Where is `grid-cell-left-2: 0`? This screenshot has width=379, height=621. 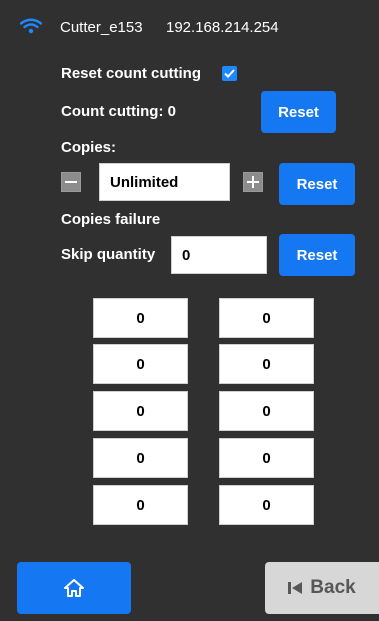 grid-cell-left-2: 0 is located at coordinates (140, 364).